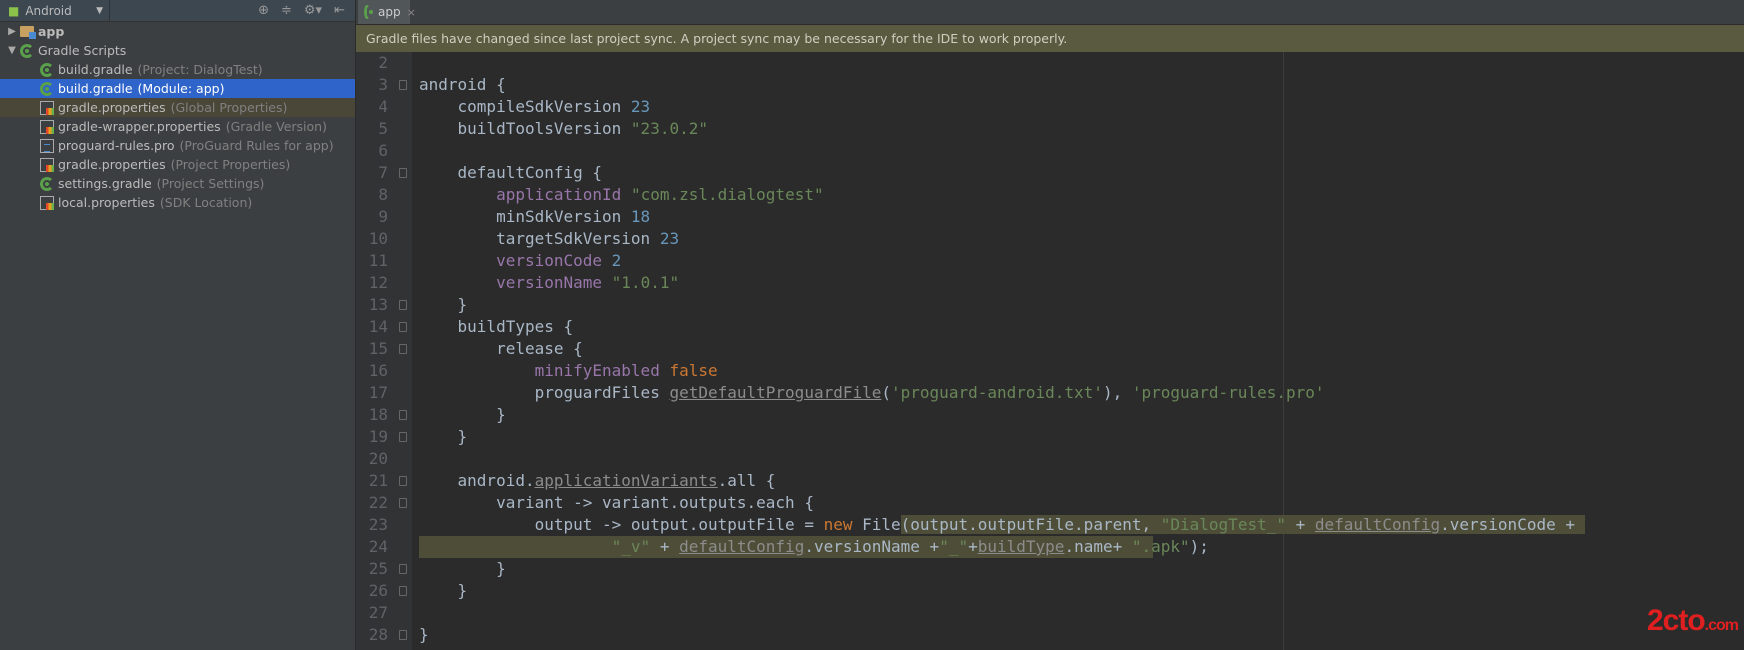  What do you see at coordinates (55, 10) in the screenshot?
I see `view-selector-dropdown: ■ Android ▼` at bounding box center [55, 10].